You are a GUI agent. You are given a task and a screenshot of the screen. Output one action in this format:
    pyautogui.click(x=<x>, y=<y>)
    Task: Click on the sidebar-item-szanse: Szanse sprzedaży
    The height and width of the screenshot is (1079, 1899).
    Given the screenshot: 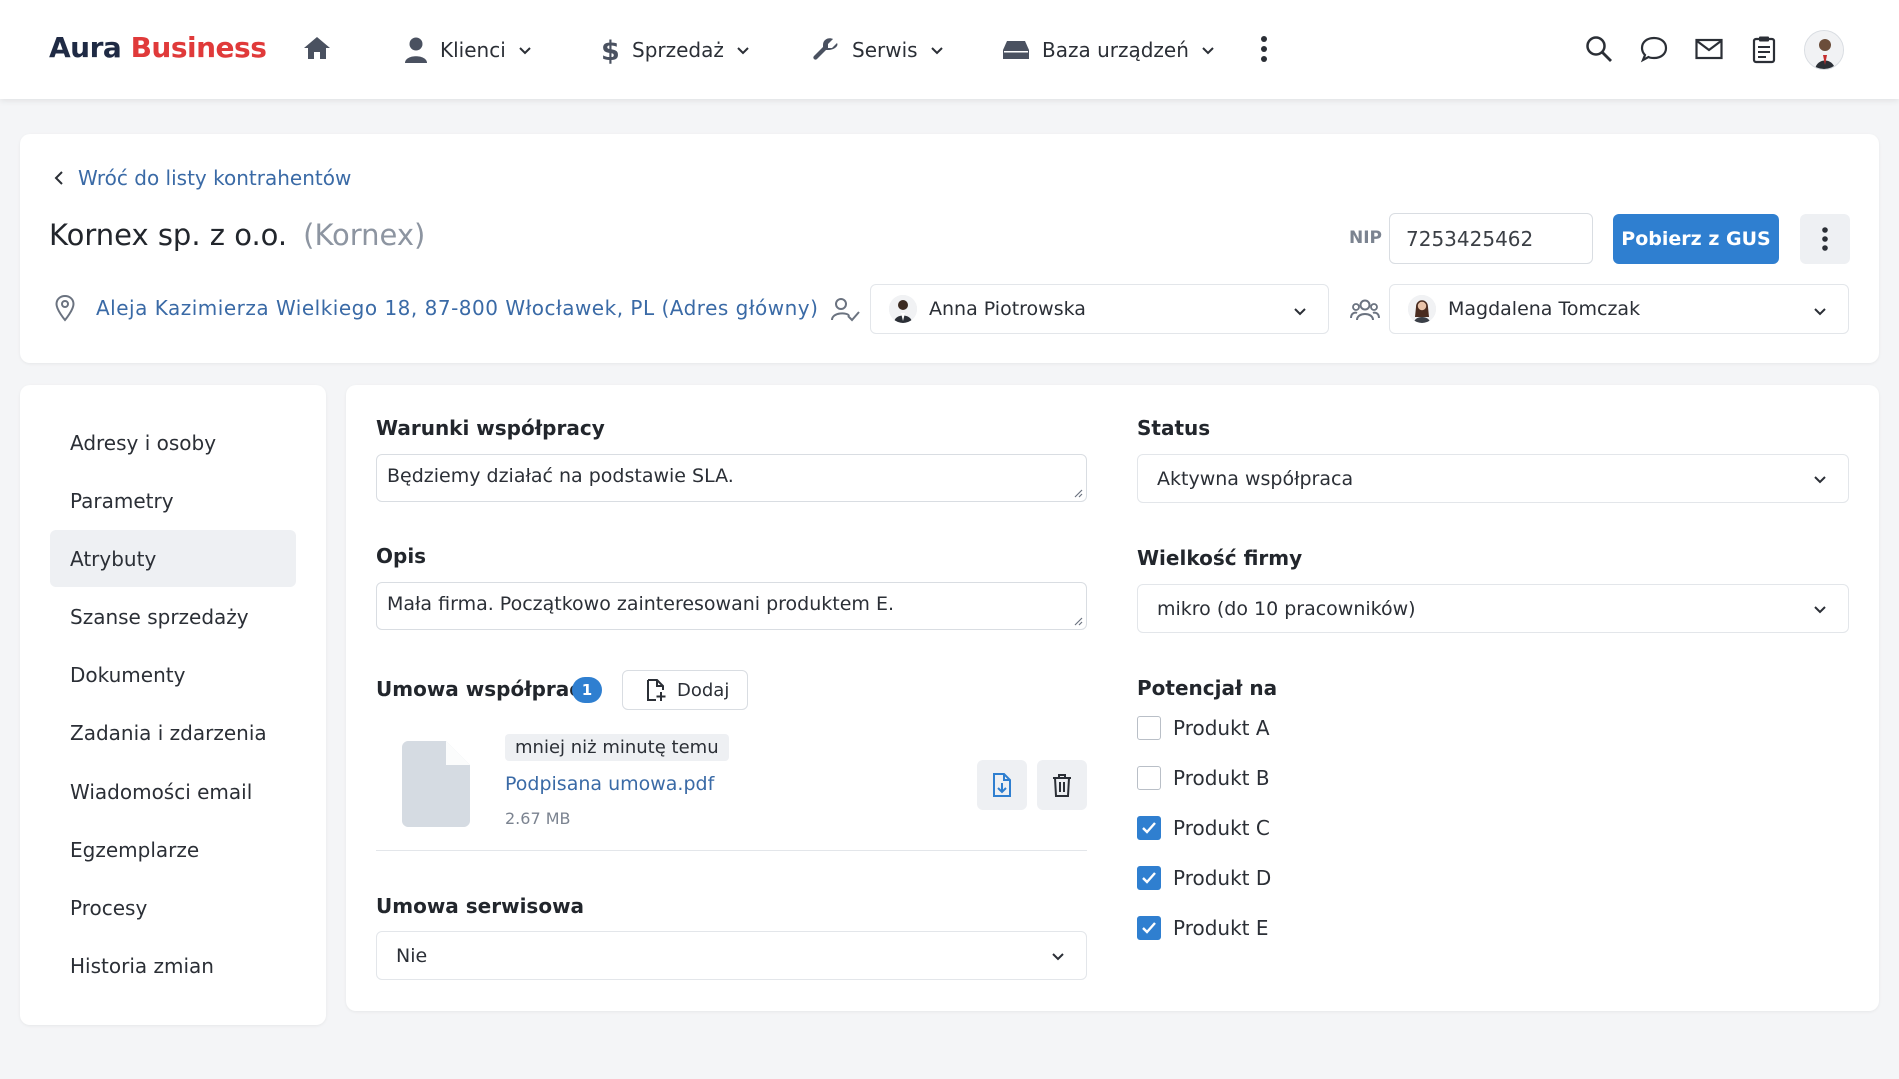 What is the action you would take?
    pyautogui.click(x=173, y=616)
    